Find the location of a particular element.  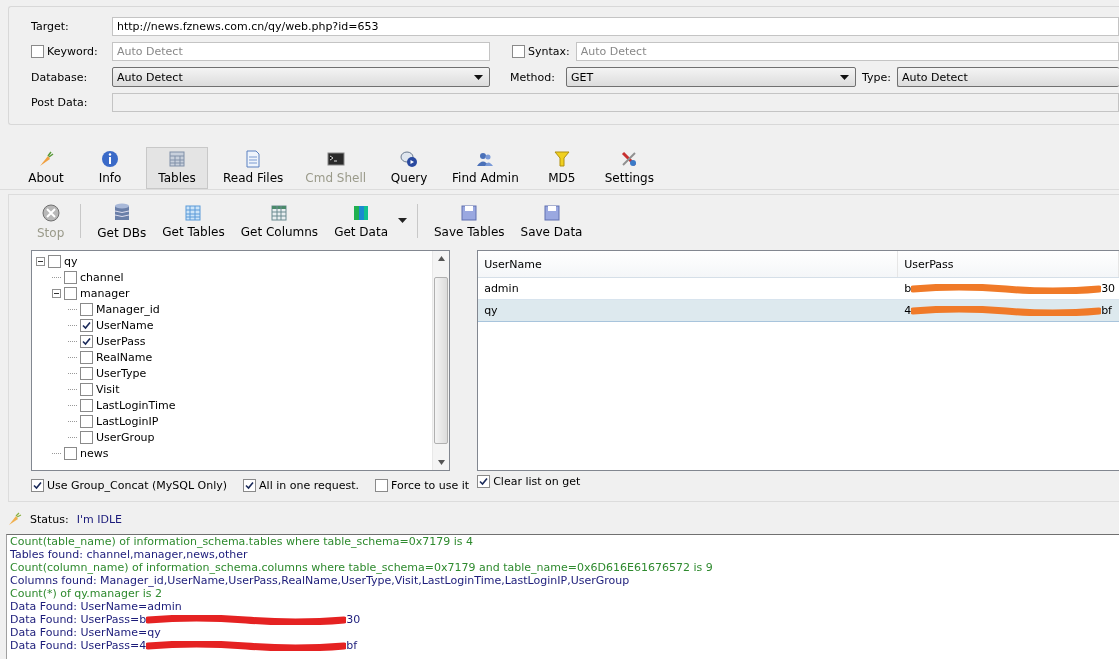

toolbar-button: Get Data is located at coordinates (361, 221).